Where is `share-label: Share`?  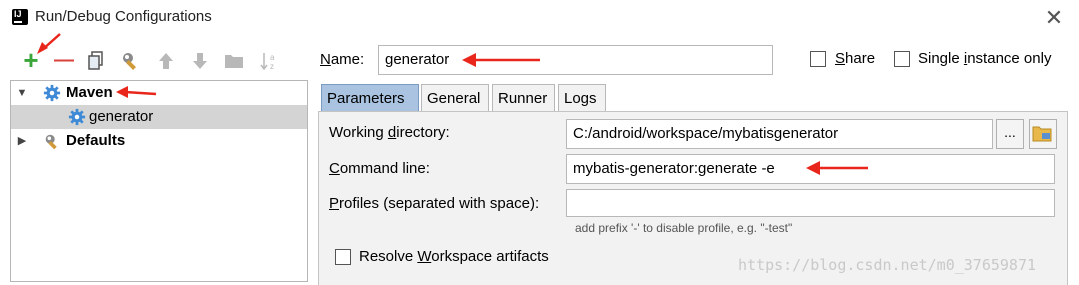 share-label: Share is located at coordinates (855, 58).